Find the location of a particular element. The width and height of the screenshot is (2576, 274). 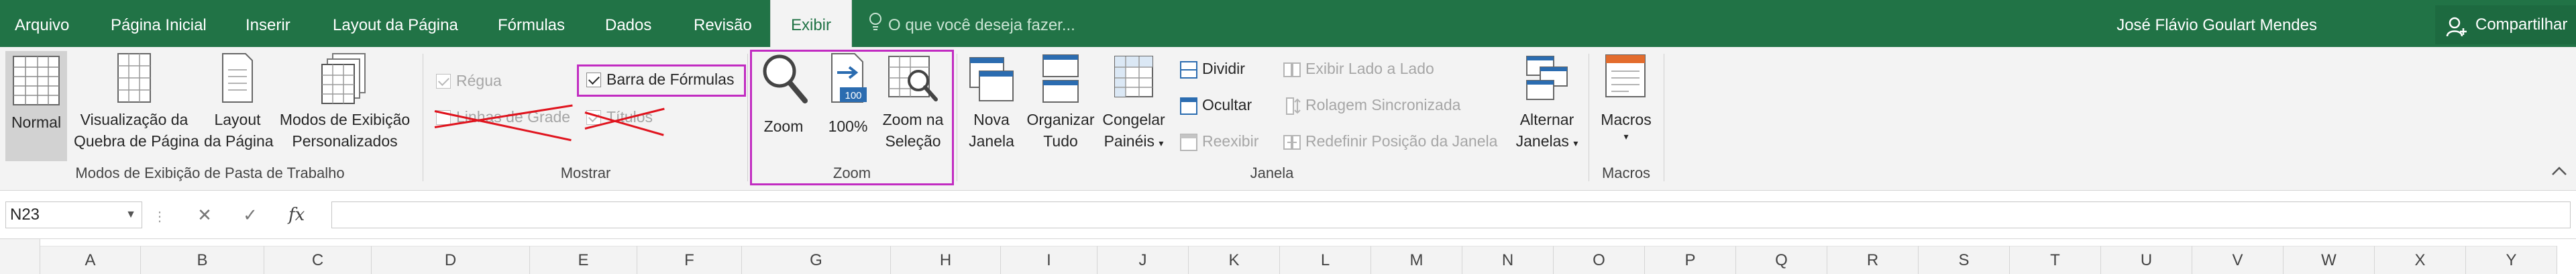

column-header-r: R is located at coordinates (1873, 260).